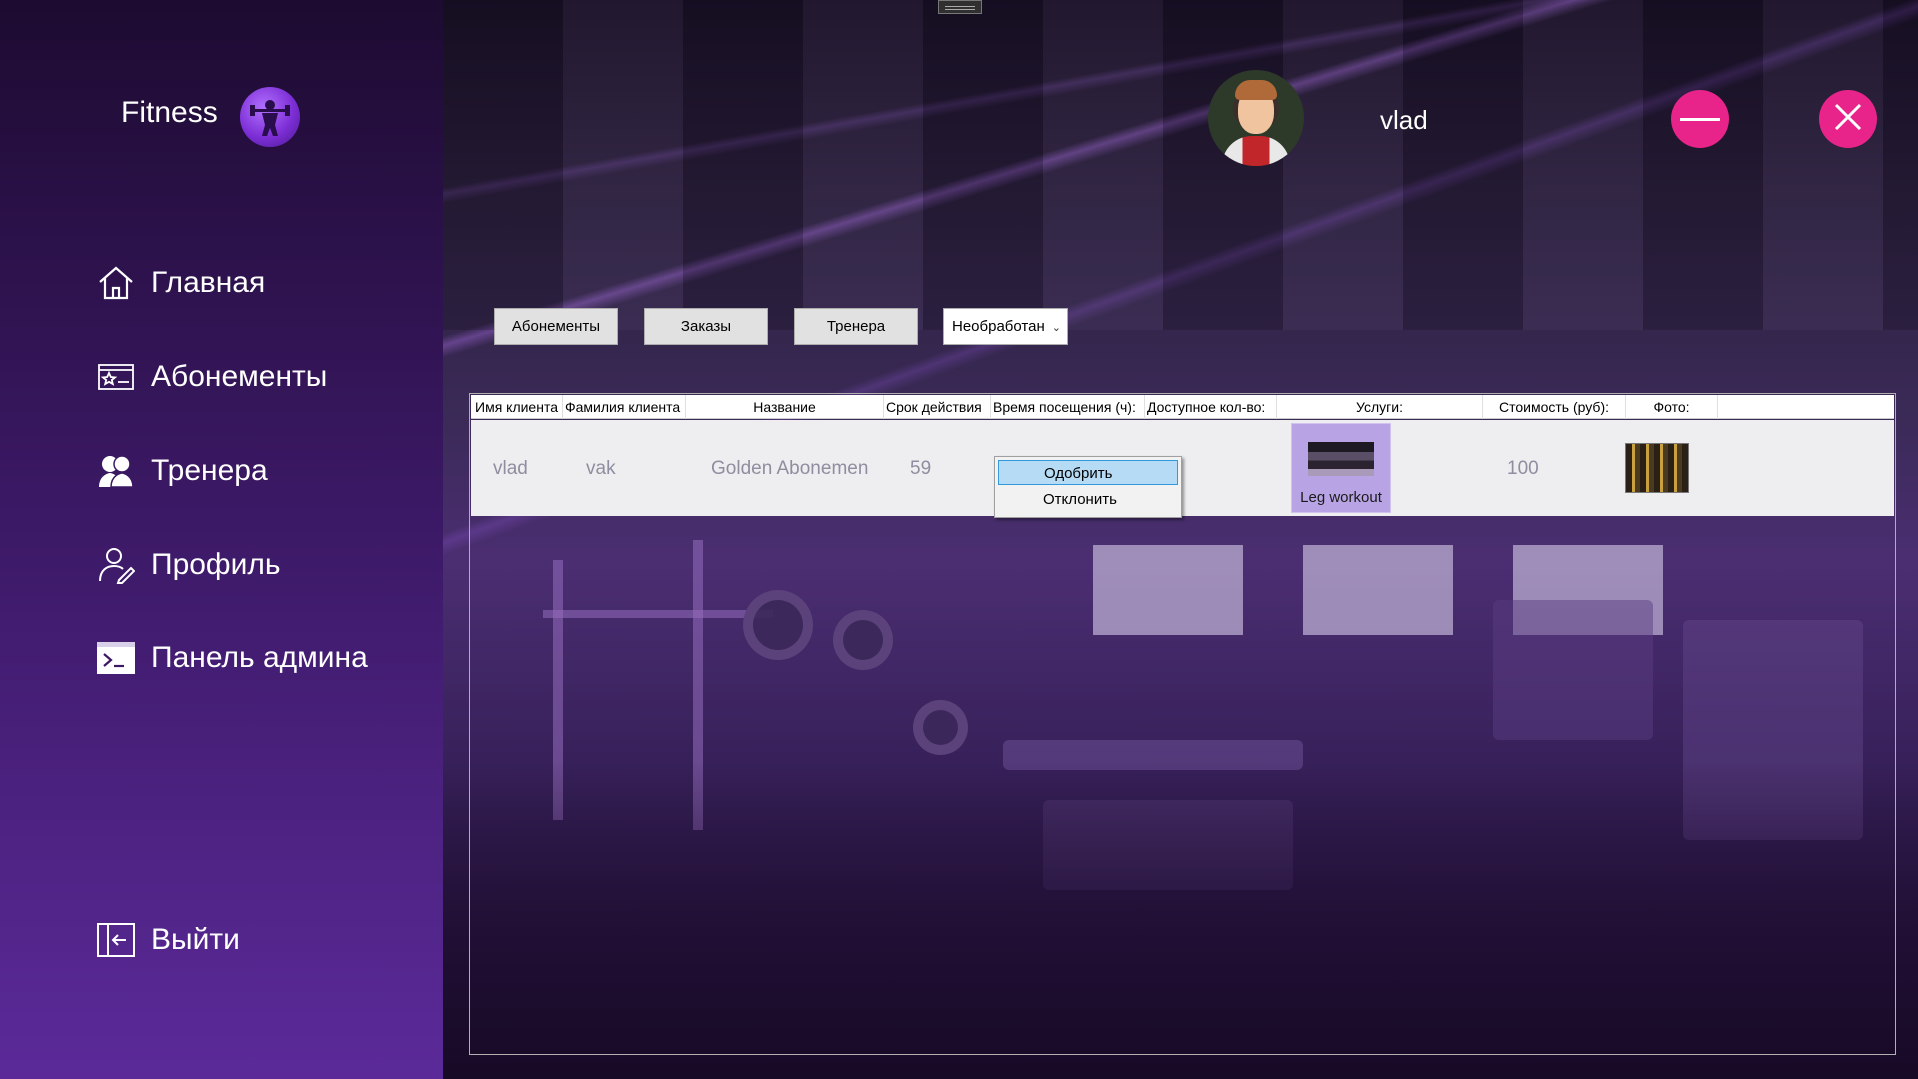  What do you see at coordinates (998, 326) in the screenshot?
I see `status-filter-value: Необработан` at bounding box center [998, 326].